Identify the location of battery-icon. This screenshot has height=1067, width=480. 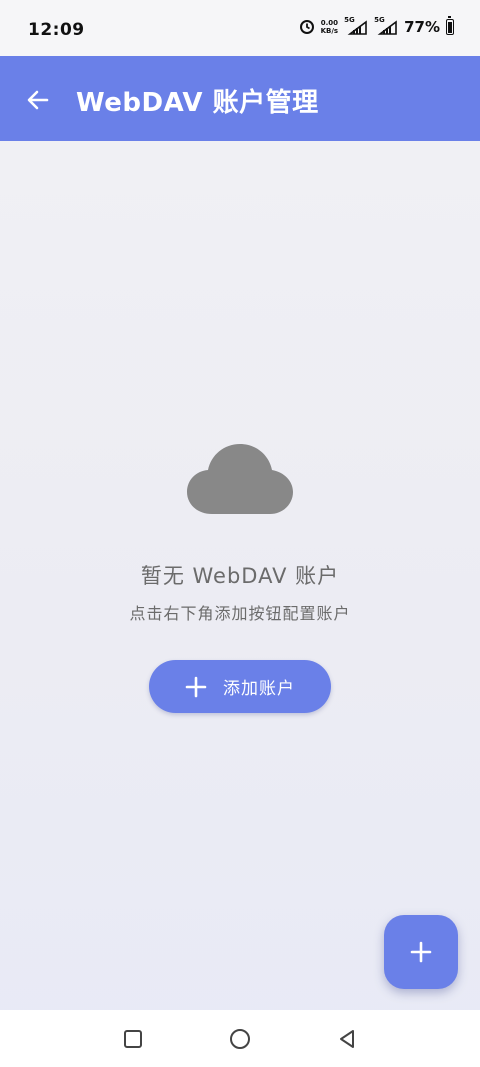
(450, 25).